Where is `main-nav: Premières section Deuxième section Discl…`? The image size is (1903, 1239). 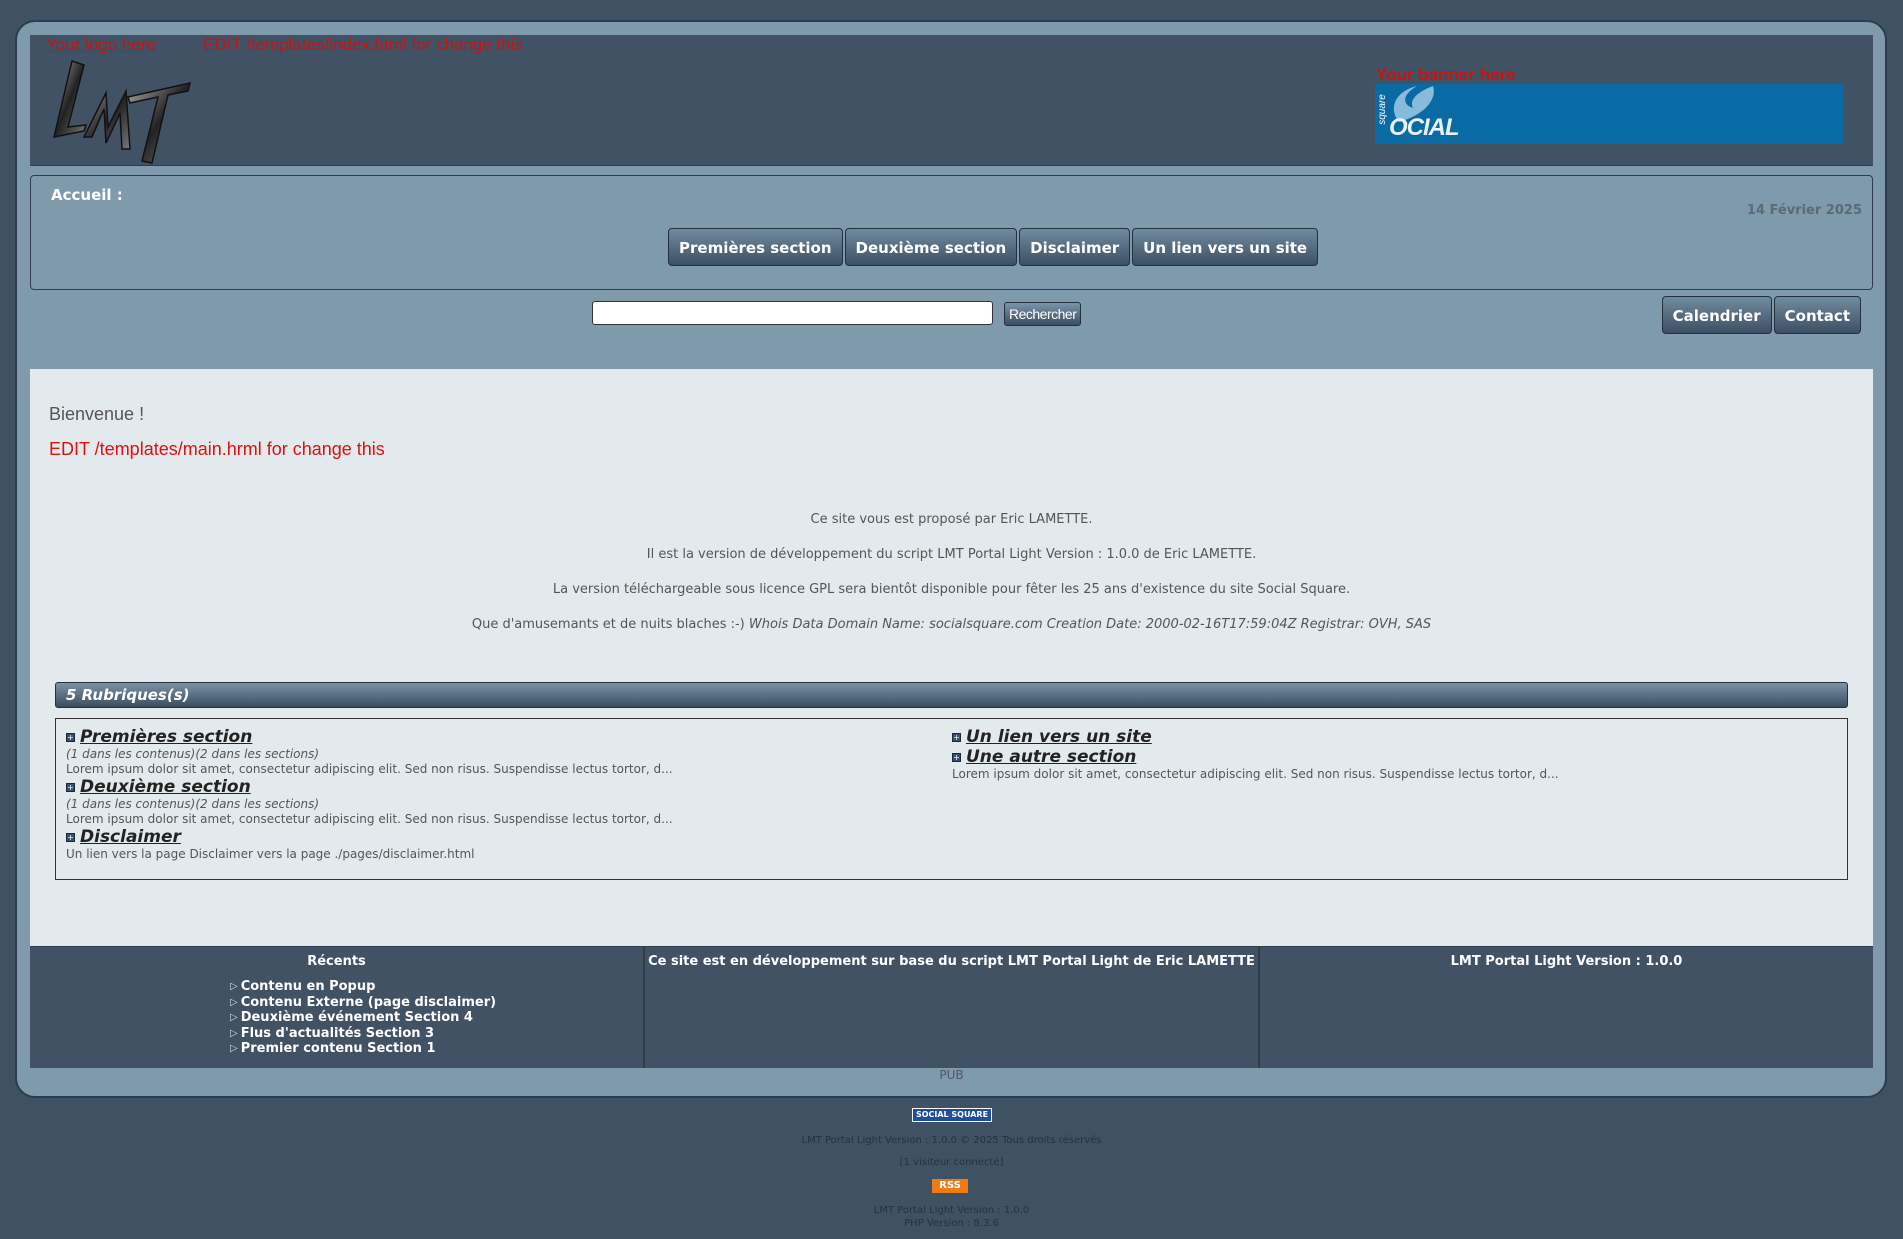
main-nav: Premières section Deuxième section Discl… is located at coordinates (993, 247).